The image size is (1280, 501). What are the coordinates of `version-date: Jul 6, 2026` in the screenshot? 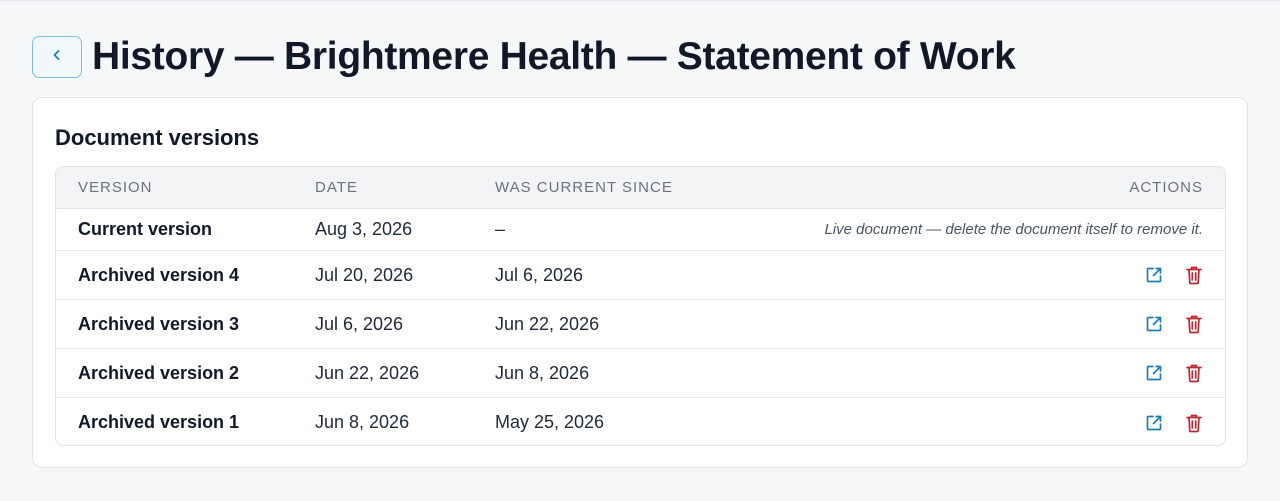 It's located at (359, 323).